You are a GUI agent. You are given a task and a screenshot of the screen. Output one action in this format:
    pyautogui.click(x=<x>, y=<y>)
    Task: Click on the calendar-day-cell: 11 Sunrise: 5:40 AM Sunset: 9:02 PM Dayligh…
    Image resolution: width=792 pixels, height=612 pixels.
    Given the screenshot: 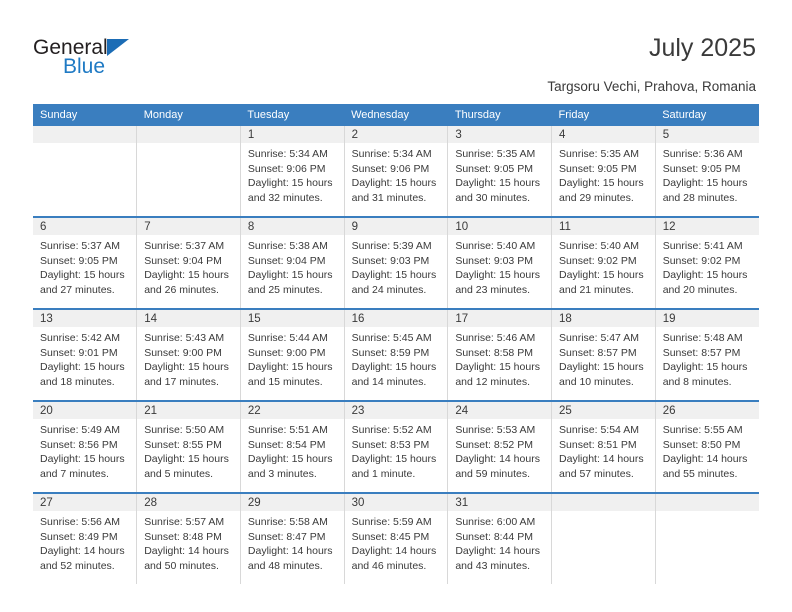 What is the action you would take?
    pyautogui.click(x=603, y=263)
    